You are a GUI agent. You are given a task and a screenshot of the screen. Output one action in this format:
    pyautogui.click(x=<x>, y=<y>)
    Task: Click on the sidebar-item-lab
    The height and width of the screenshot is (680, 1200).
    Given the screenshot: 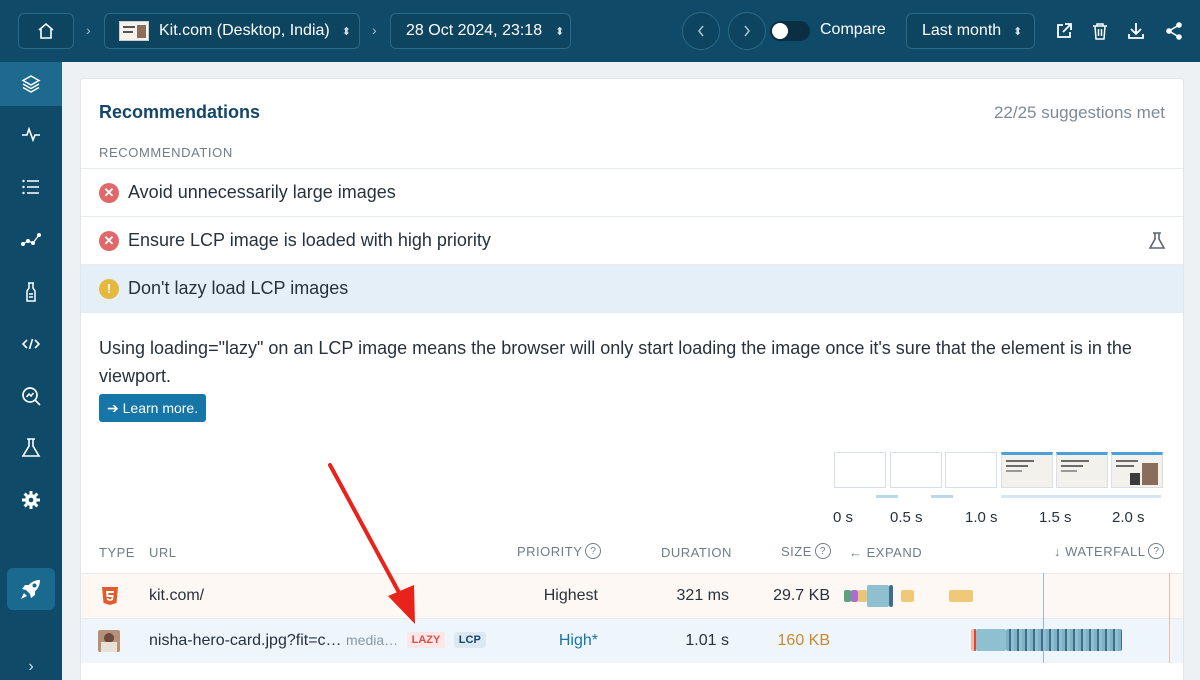 What is the action you would take?
    pyautogui.click(x=31, y=292)
    